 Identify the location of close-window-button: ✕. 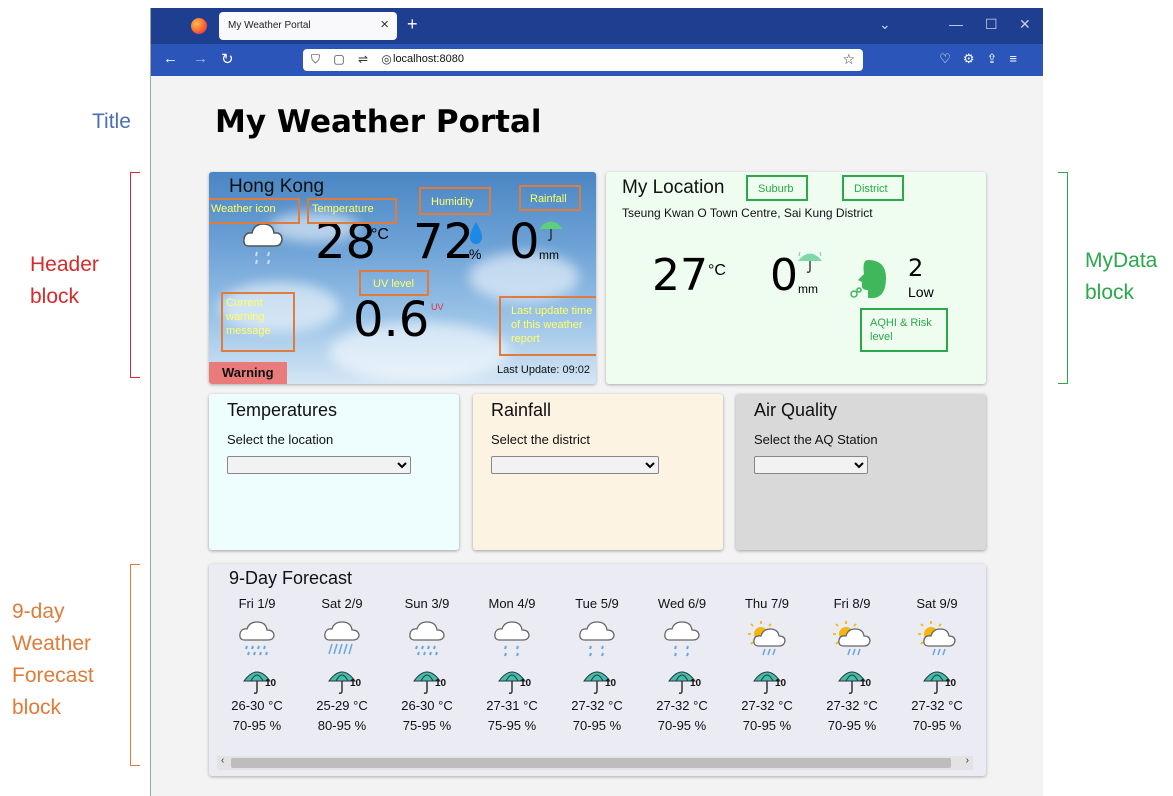
(1025, 24).